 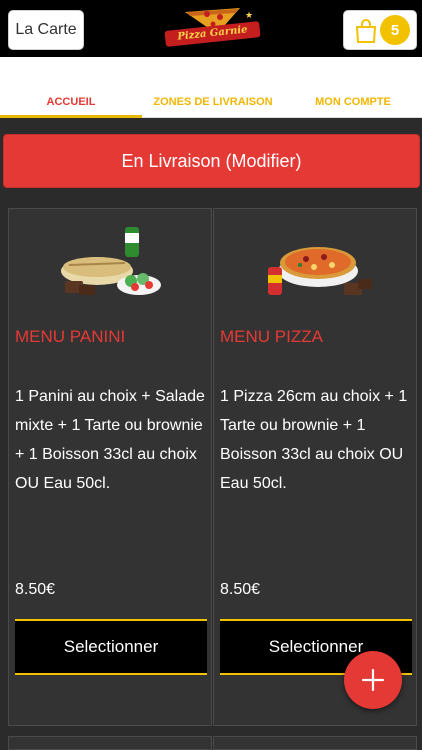 I want to click on nav-tabs: ACCUEIL ZONES DE LIVRAISON MON COMPTE, so click(x=211, y=102).